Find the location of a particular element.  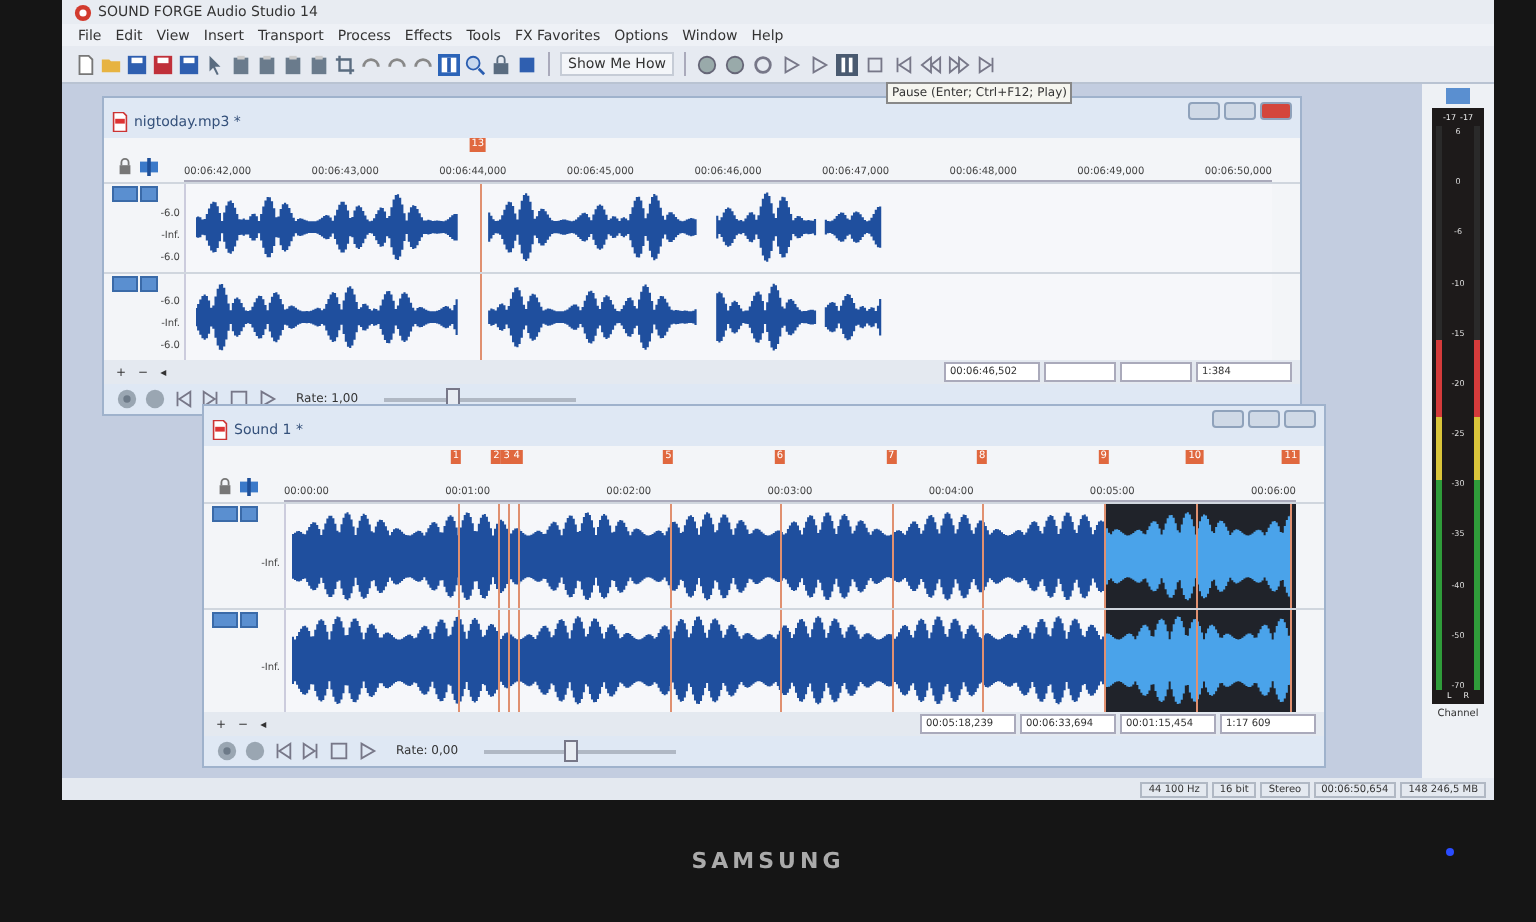

brand-logo: SAMSUNG is located at coordinates (768, 861).